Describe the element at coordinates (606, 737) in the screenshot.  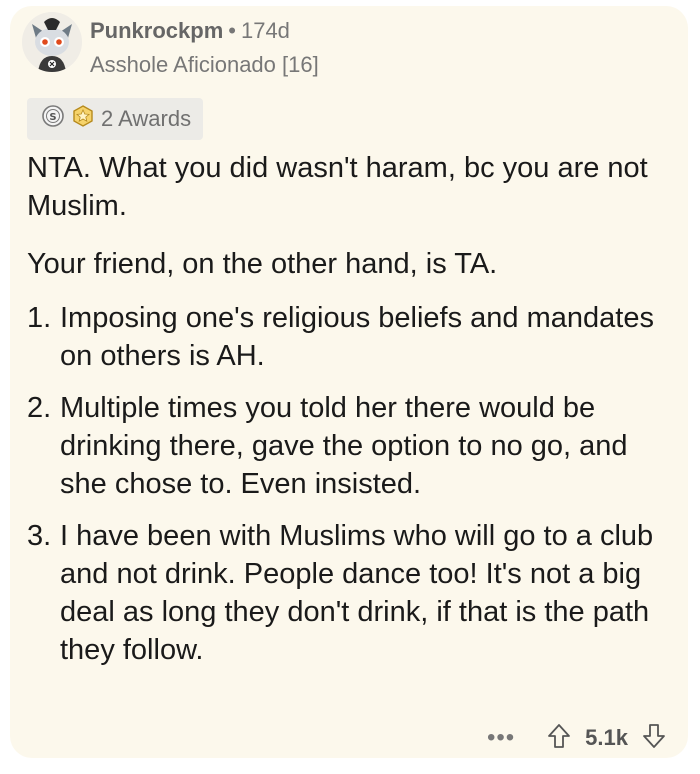
I see `vote-score: 5.1k` at that location.